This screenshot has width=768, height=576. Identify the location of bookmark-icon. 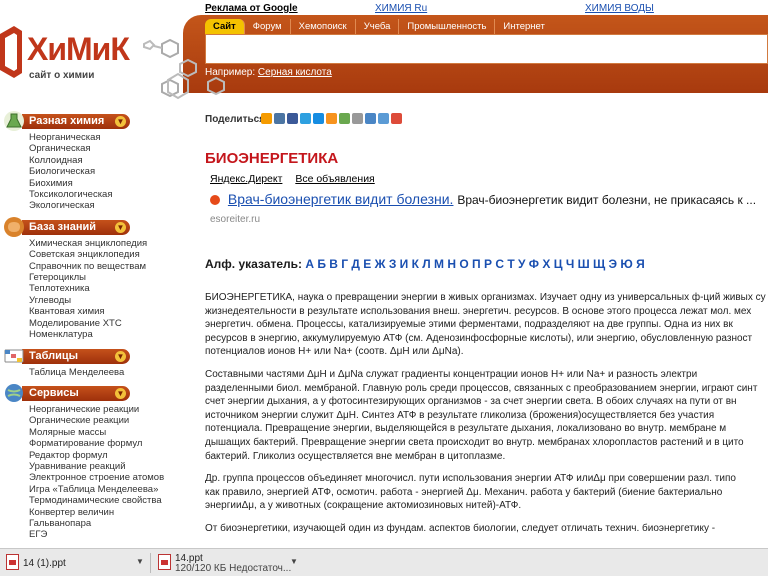
(331, 118).